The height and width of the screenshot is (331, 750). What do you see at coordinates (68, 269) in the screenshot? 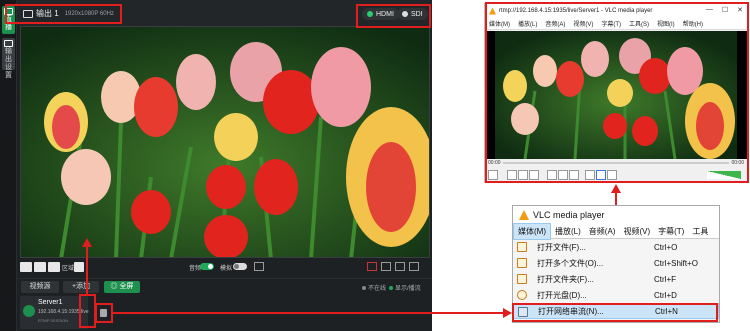
I see `mode-label: 区域` at bounding box center [68, 269].